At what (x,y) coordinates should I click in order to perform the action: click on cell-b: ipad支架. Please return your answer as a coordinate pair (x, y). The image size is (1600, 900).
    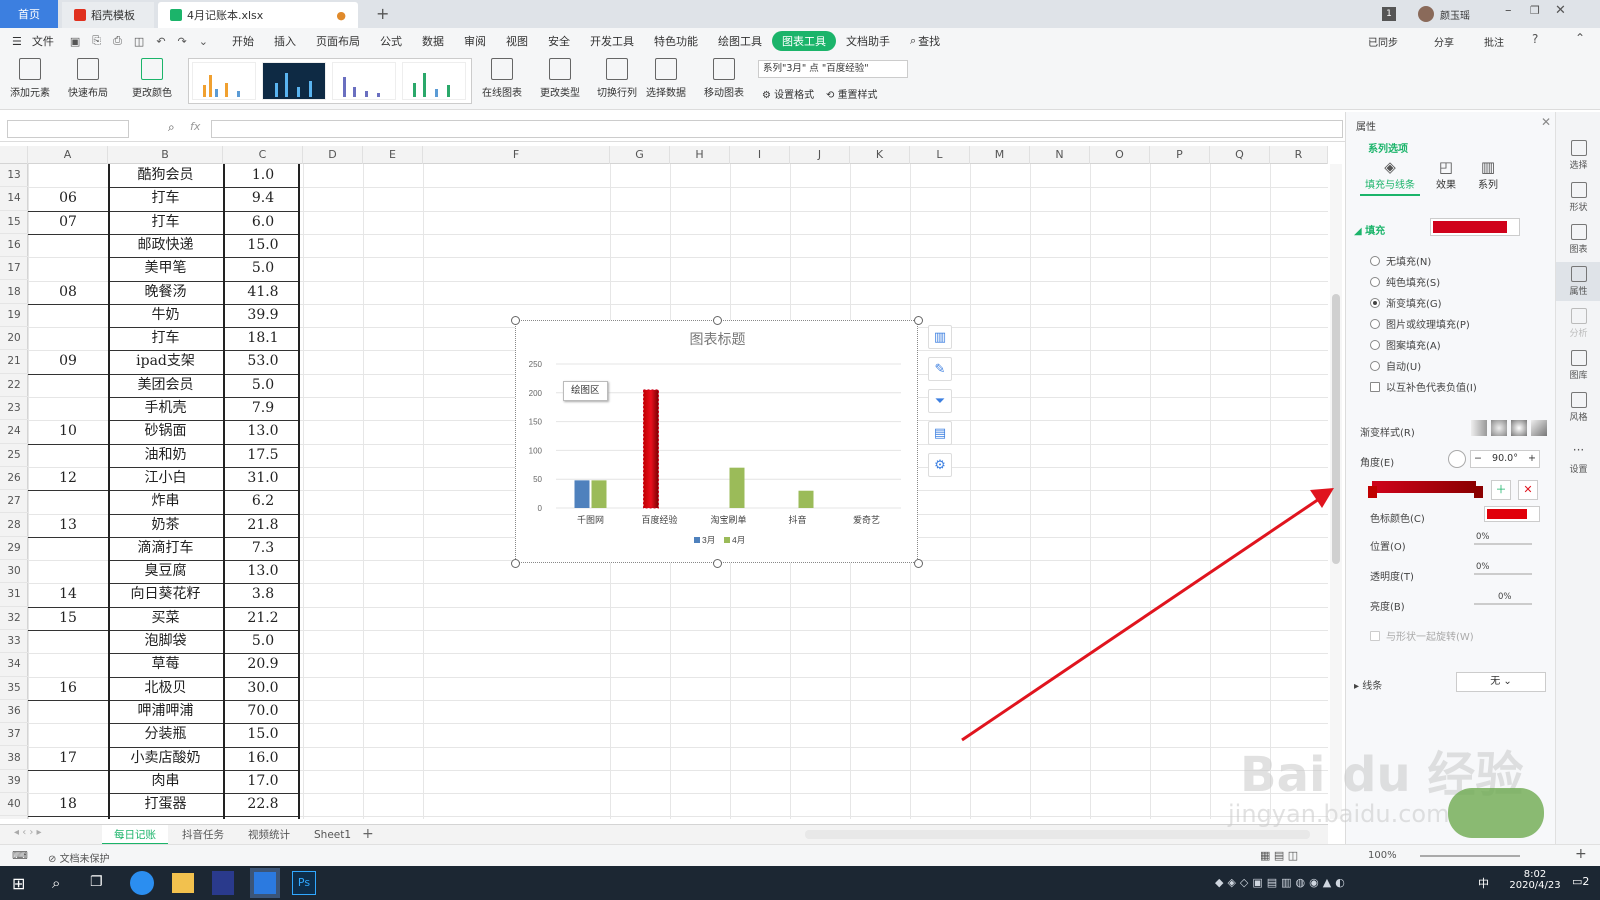
    Looking at the image, I should click on (165, 361).